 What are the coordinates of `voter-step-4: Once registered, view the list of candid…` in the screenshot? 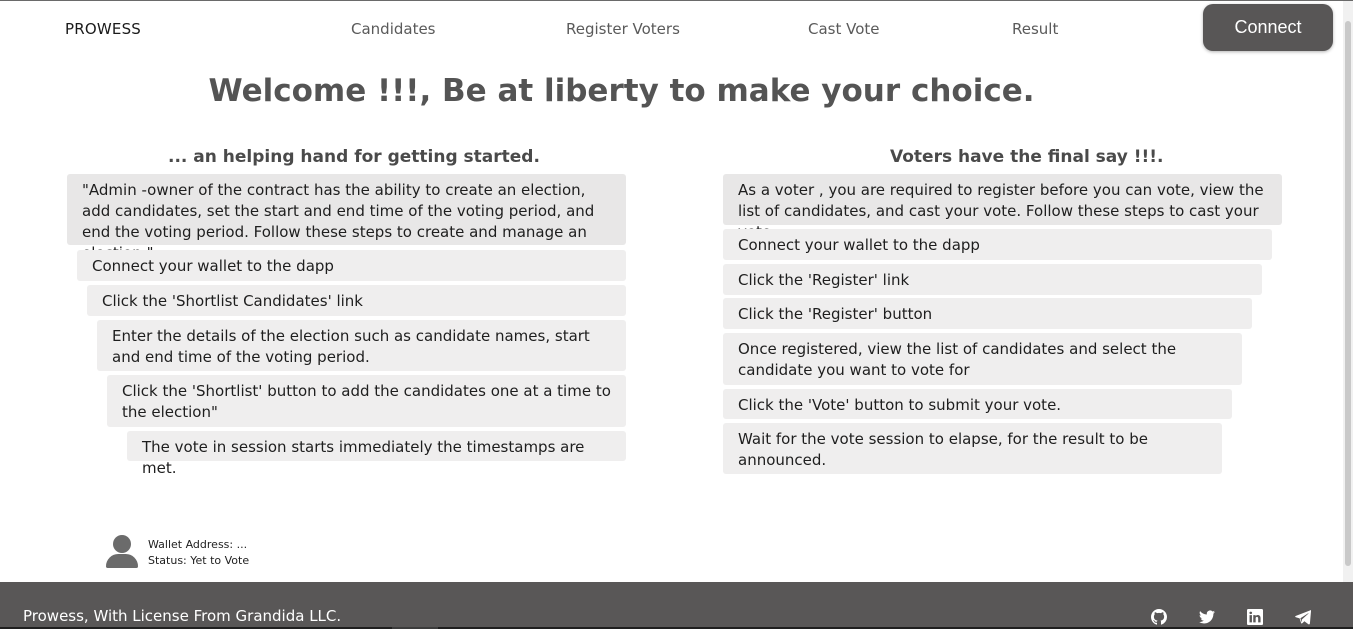 It's located at (982, 359).